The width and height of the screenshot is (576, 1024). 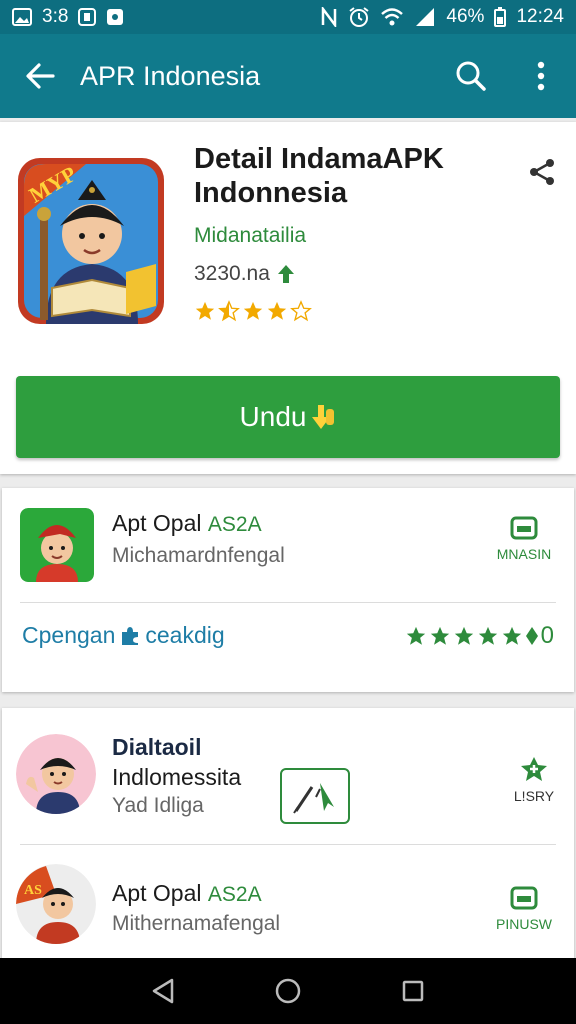 I want to click on app-size-row: 3230.na, so click(x=349, y=274).